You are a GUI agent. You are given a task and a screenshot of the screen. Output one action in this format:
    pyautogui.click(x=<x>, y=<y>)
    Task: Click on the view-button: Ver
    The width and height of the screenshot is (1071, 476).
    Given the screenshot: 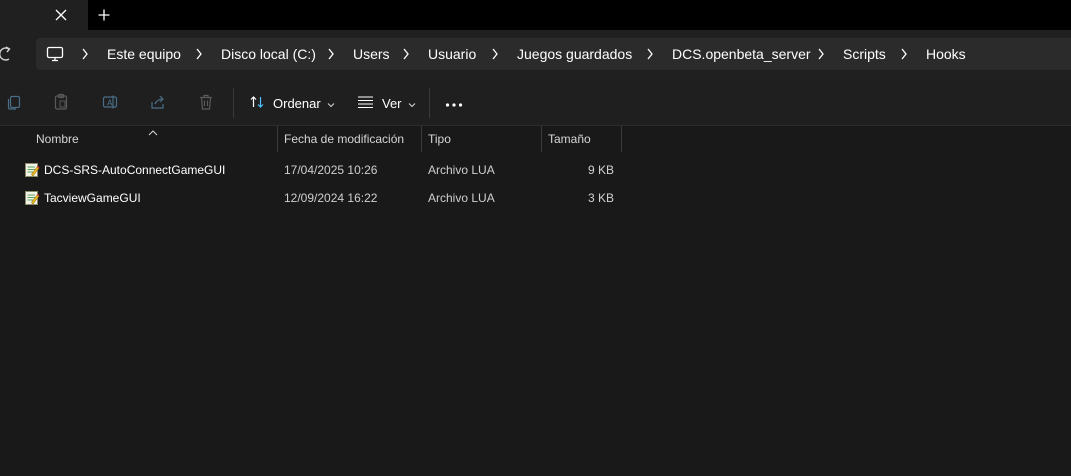 What is the action you would take?
    pyautogui.click(x=386, y=103)
    